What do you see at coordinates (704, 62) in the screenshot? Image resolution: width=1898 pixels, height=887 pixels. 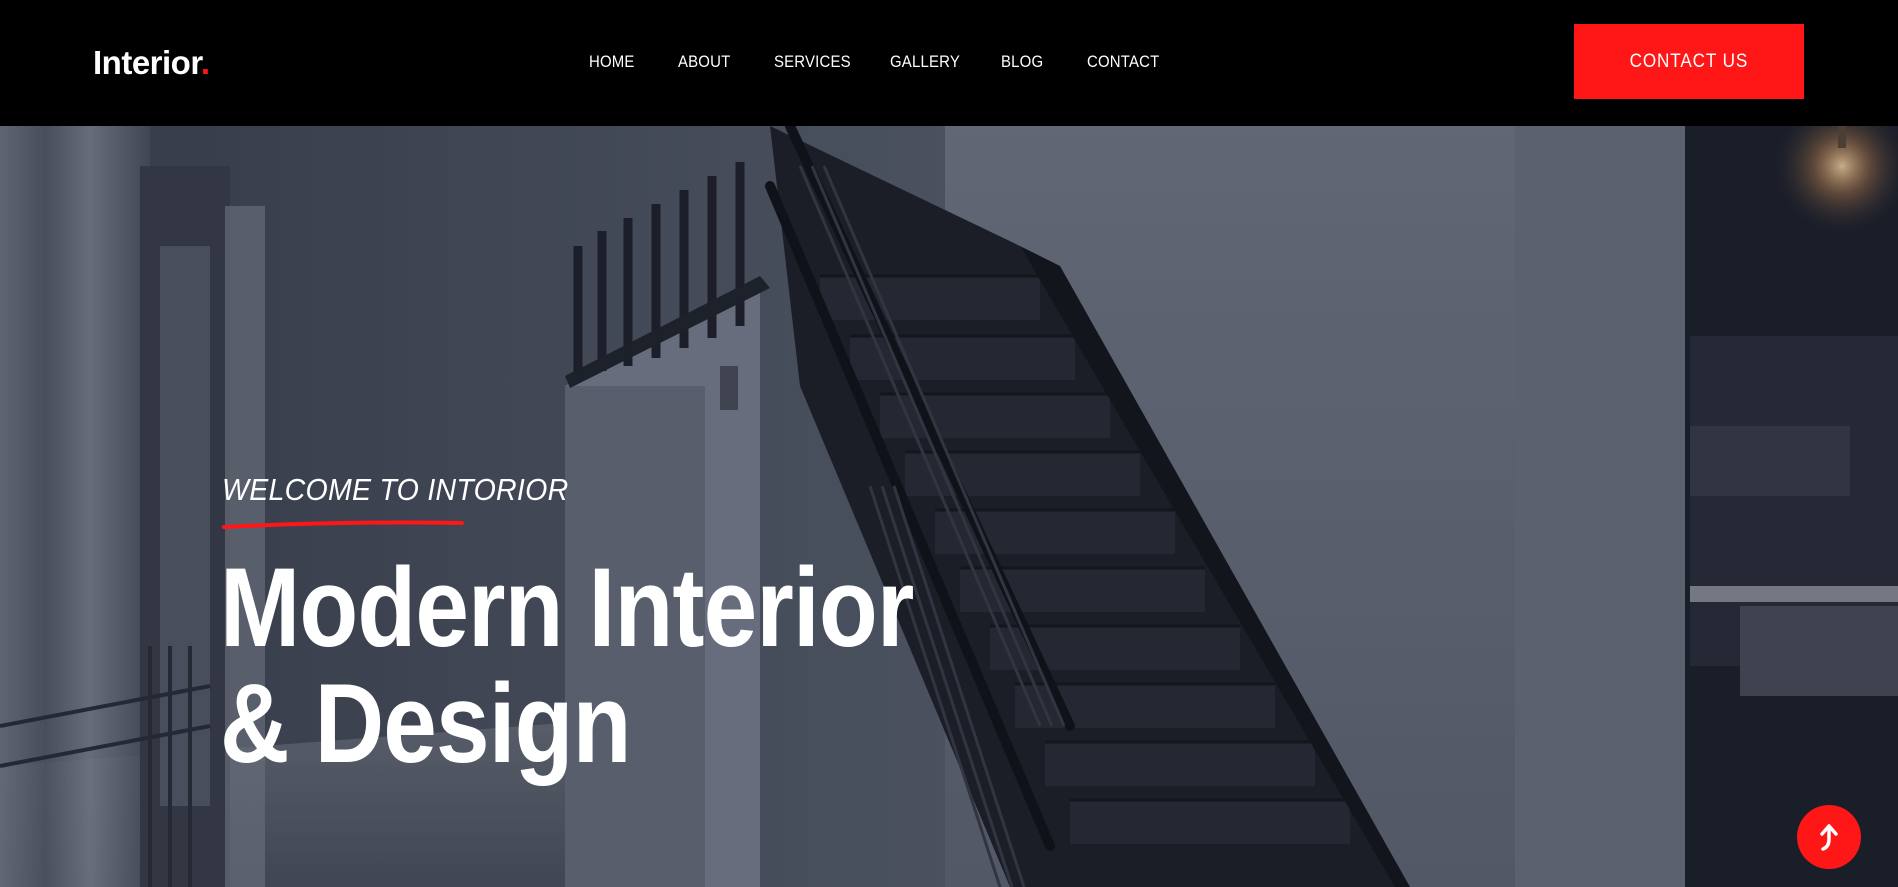 I see `nav-item-about: ABOUT` at bounding box center [704, 62].